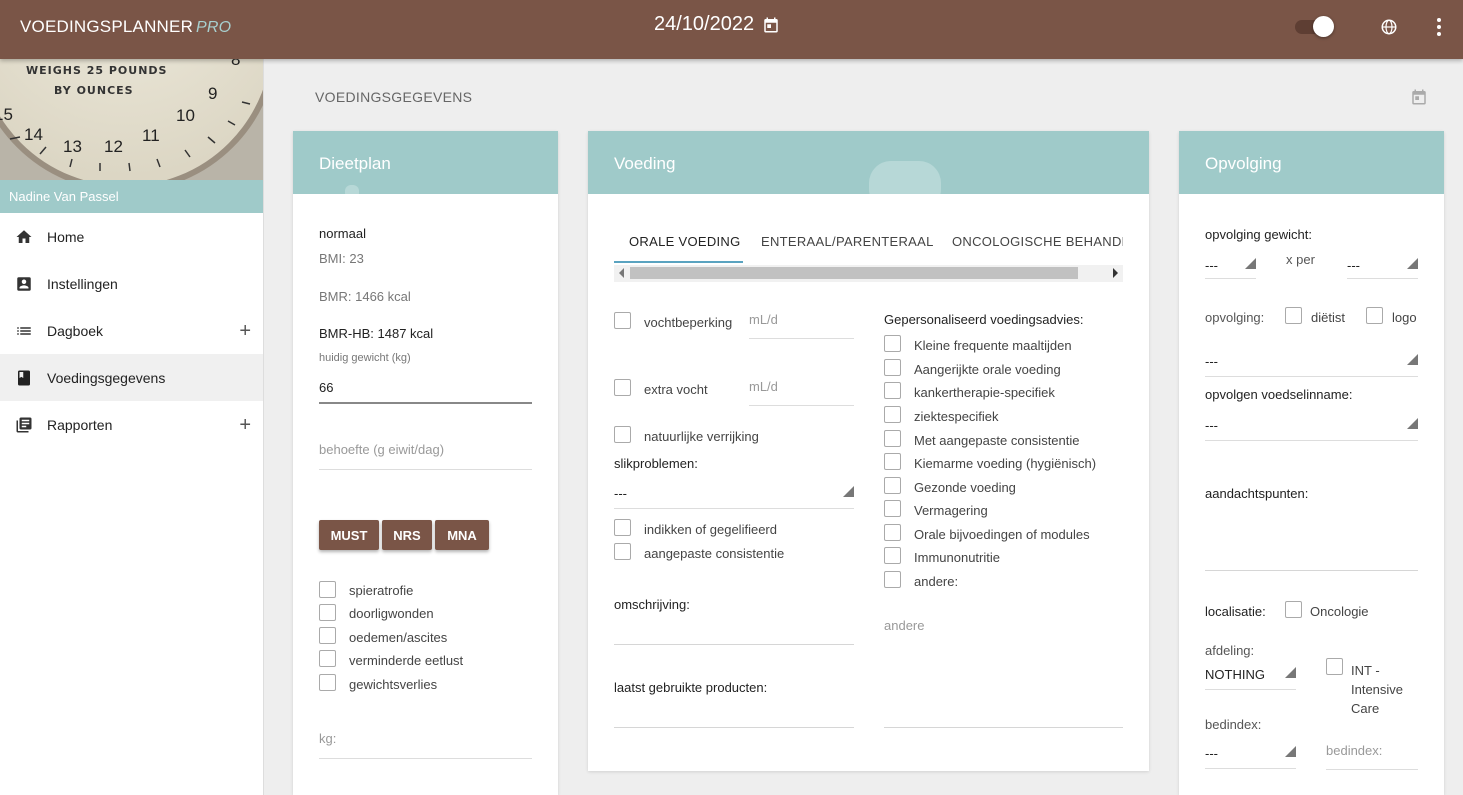 Image resolution: width=1463 pixels, height=795 pixels. Describe the element at coordinates (131, 196) in the screenshot. I see `user-name: Nadine Van Passel` at that location.